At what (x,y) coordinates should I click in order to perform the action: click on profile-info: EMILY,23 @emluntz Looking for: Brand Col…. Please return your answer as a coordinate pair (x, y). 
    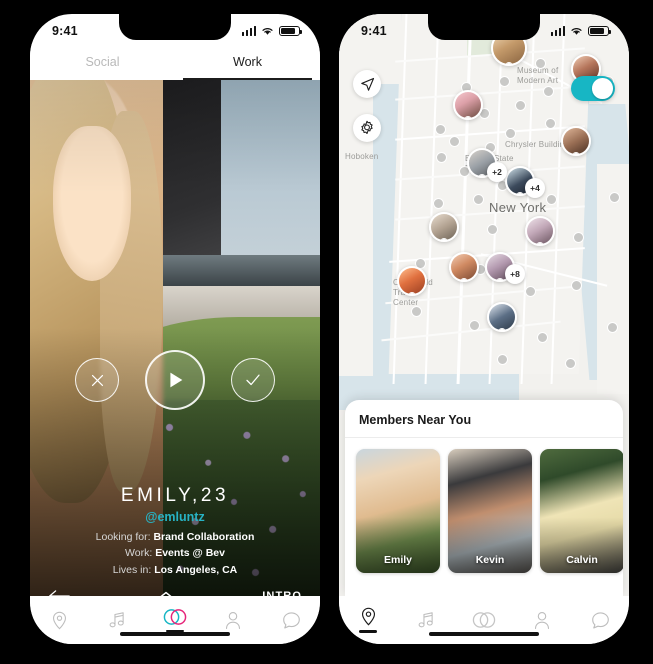
    Looking at the image, I should click on (175, 531).